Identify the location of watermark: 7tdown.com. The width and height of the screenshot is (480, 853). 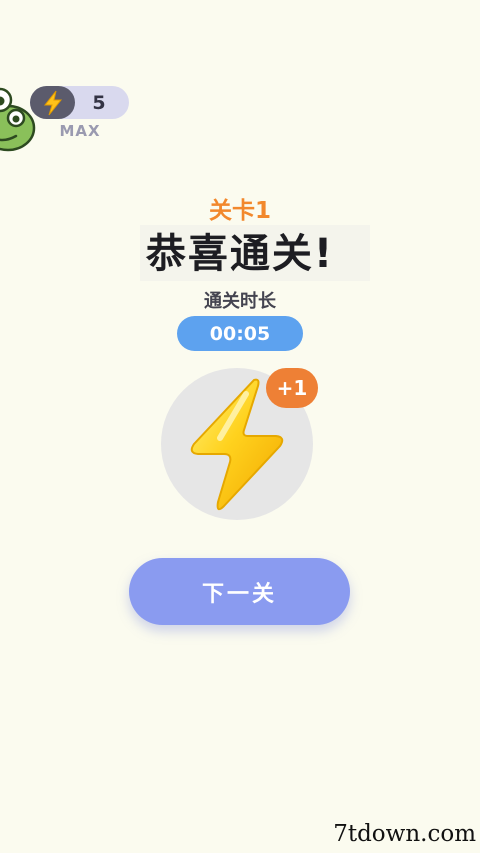
(404, 834).